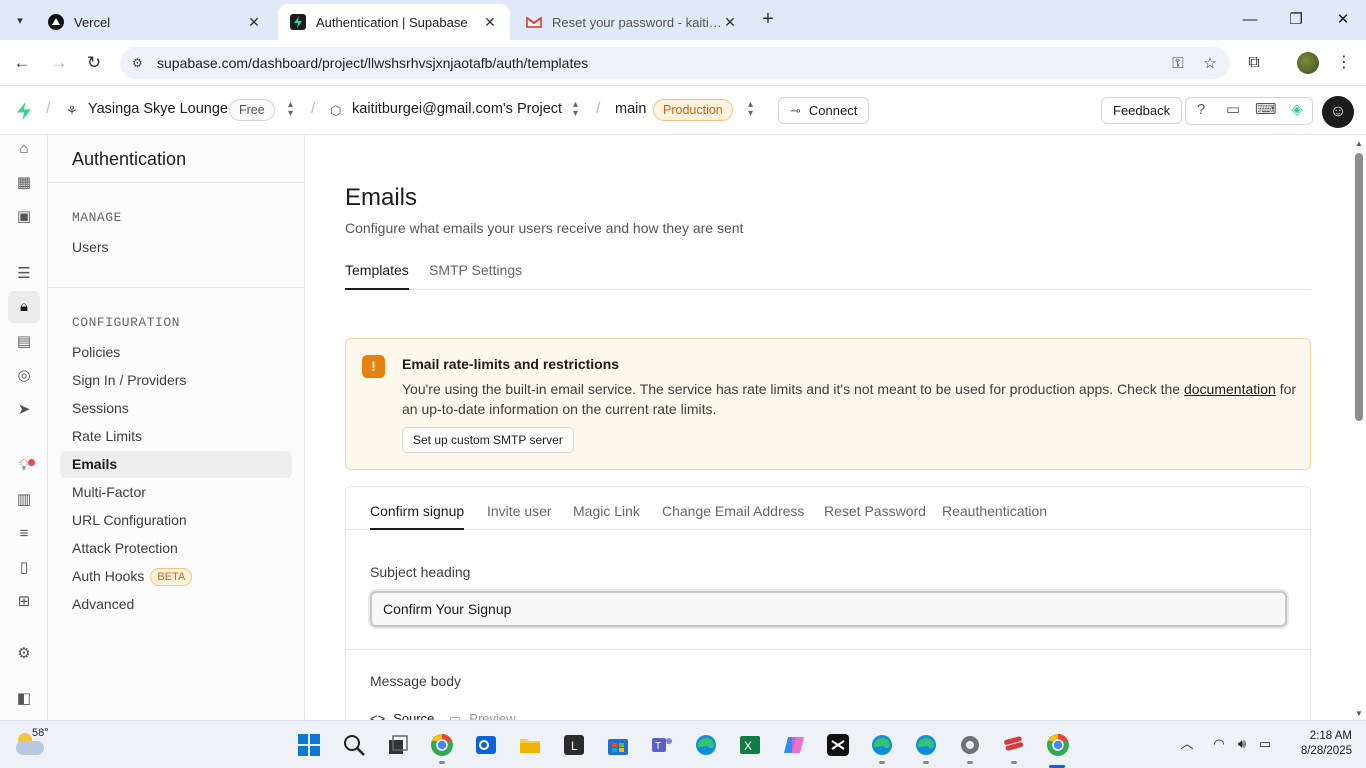 The width and height of the screenshot is (1366, 768). I want to click on battery-icon: ▭, so click(1265, 744).